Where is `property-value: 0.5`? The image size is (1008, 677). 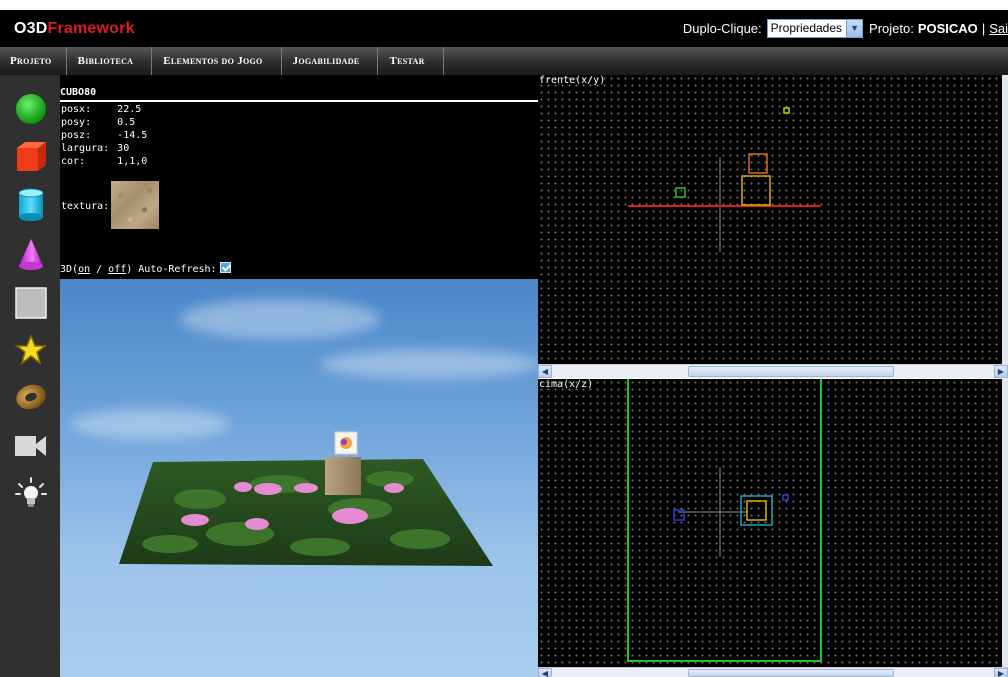
property-value: 0.5 is located at coordinates (132, 122).